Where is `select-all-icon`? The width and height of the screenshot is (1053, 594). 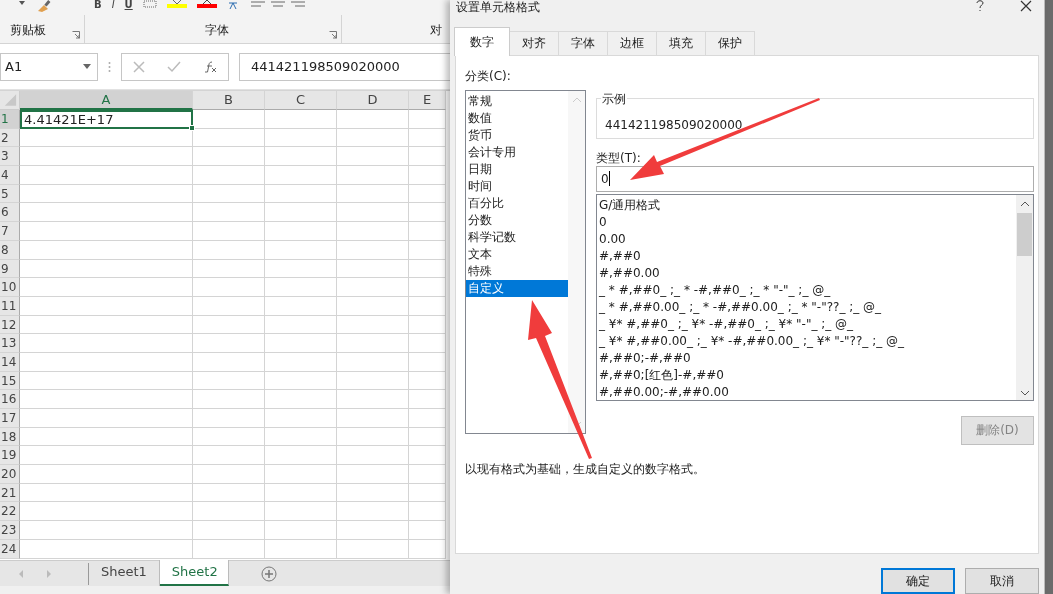 select-all-icon is located at coordinates (10, 100).